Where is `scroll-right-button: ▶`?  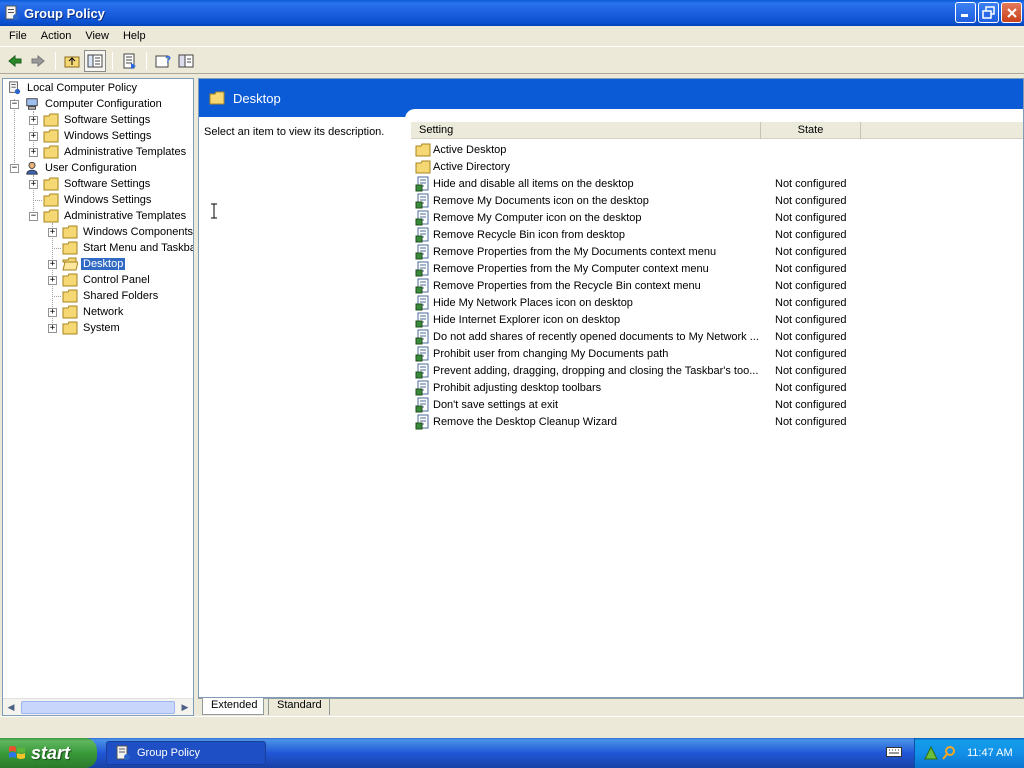 scroll-right-button: ▶ is located at coordinates (185, 707).